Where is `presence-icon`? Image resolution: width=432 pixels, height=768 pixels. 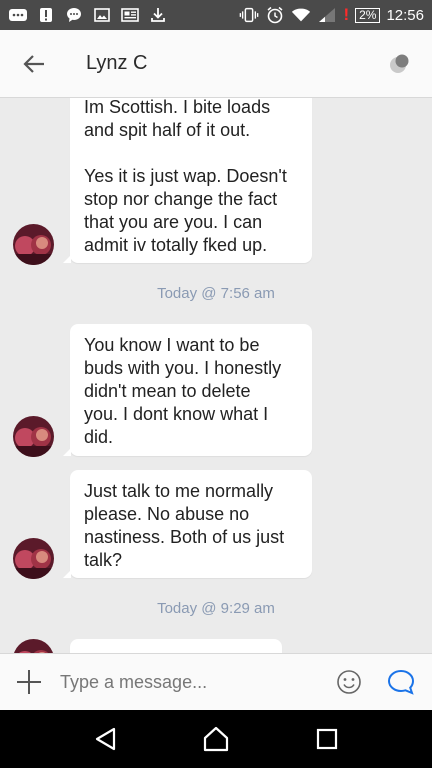
presence-icon is located at coordinates (399, 63).